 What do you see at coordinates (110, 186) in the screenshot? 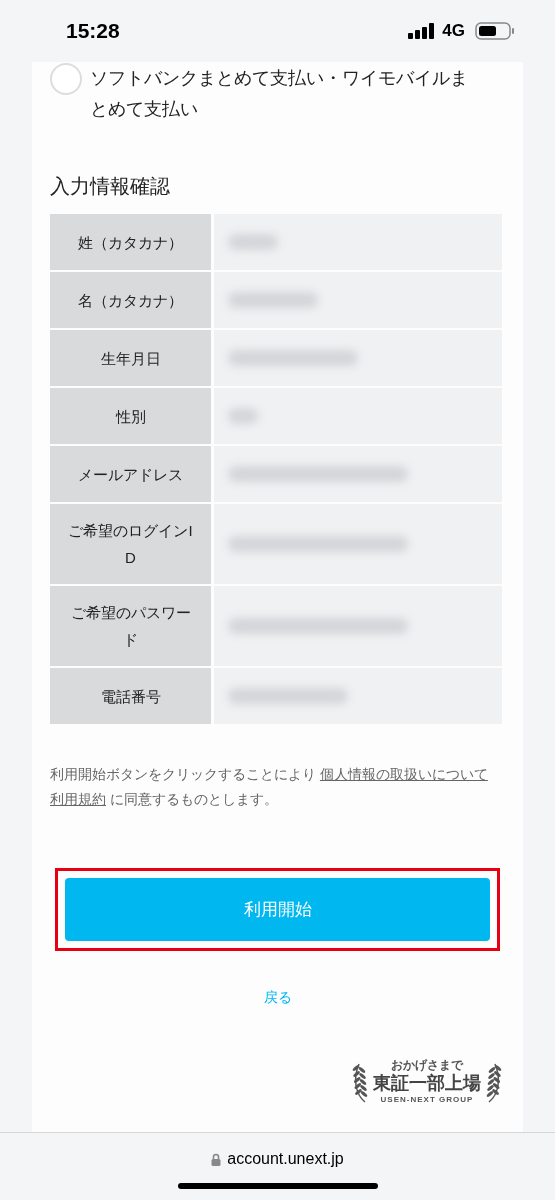
I see `section-title: 入力情報確認` at bounding box center [110, 186].